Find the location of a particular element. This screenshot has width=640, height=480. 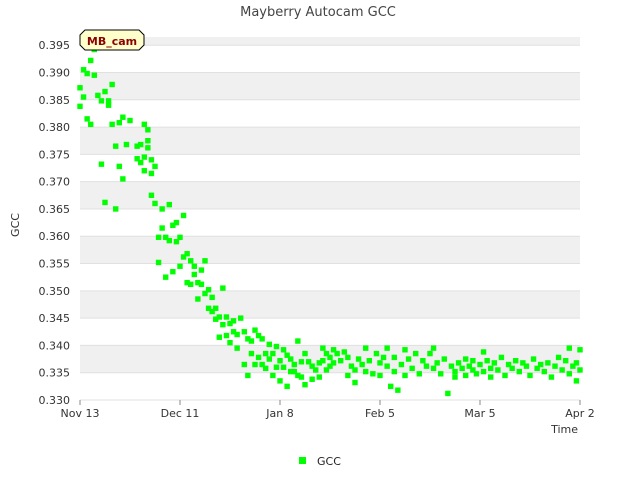

y-tick-label: 0.340 is located at coordinates (55, 345).